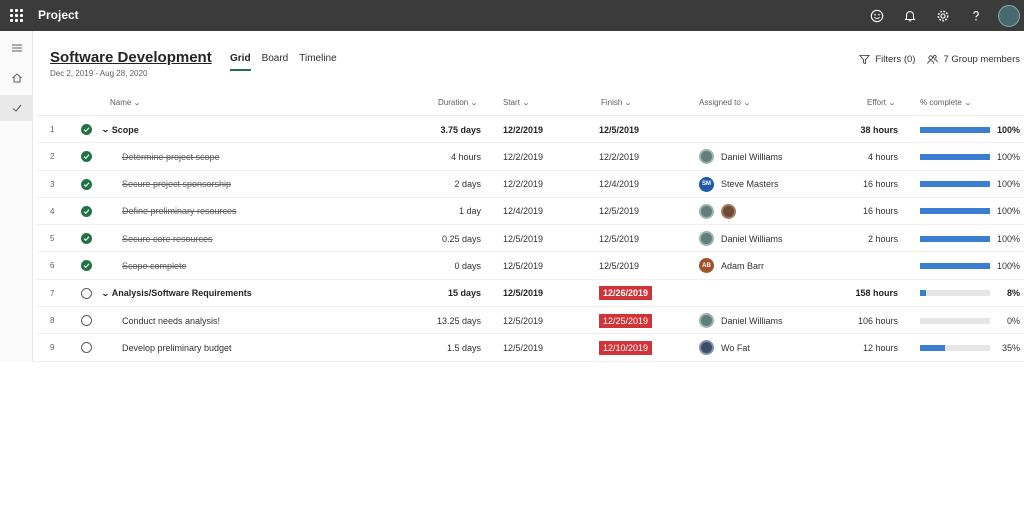 This screenshot has height=512, width=1024. I want to click on task-duration: 3.75 days, so click(448, 129).